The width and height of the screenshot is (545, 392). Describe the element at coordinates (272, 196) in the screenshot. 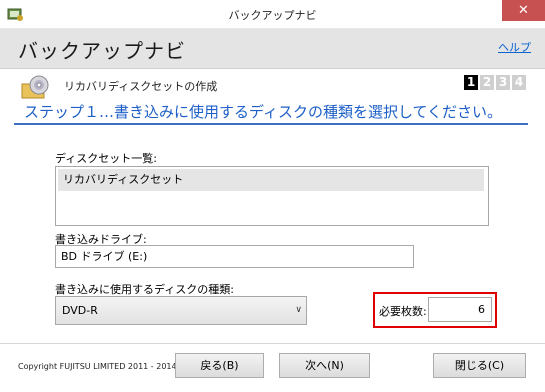

I see `disc-set-list: リカバリディスクセット` at that location.